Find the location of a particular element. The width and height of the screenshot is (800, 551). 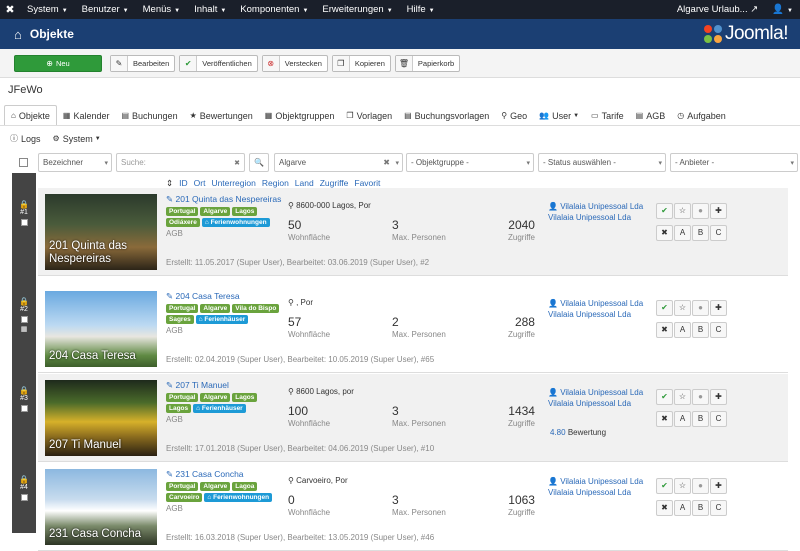

type-badge: ⌂ Ferienhäuser is located at coordinates (219, 408).